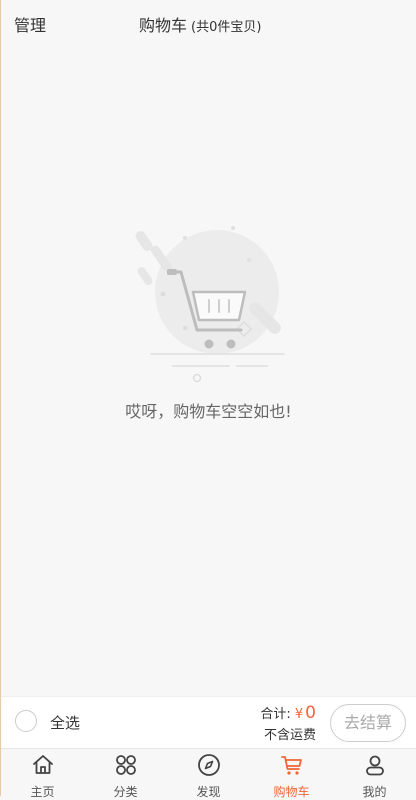 This screenshot has height=800, width=416. What do you see at coordinates (125, 765) in the screenshot?
I see `category-icon` at bounding box center [125, 765].